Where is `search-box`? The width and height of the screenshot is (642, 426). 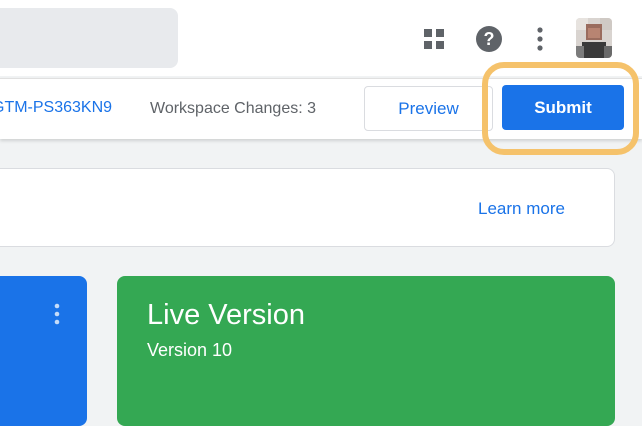 search-box is located at coordinates (89, 38).